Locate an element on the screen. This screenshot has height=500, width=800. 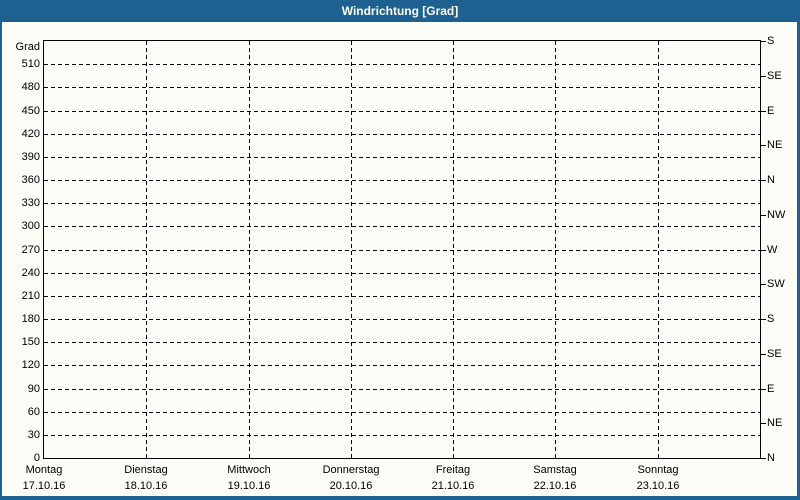
y-axis-tick-label: 270 is located at coordinates (30, 250).